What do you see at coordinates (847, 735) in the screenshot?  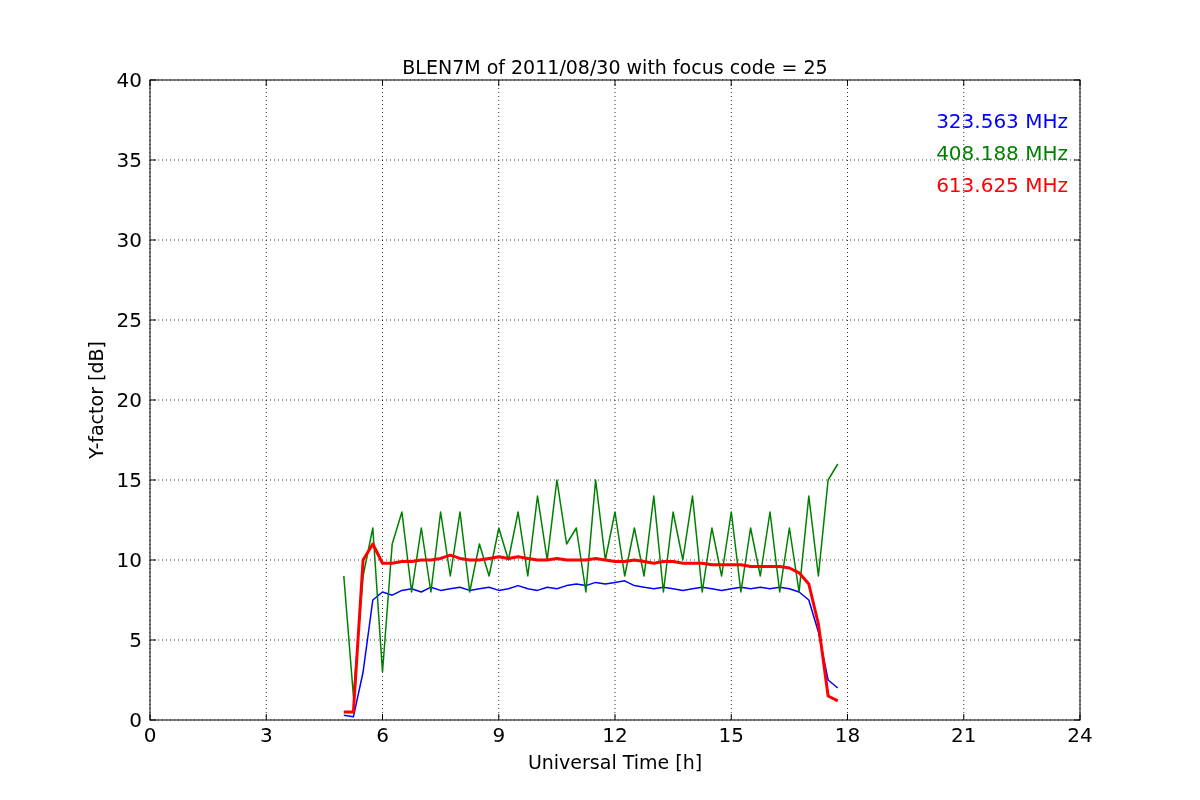 I see `x-tick-label: 18` at bounding box center [847, 735].